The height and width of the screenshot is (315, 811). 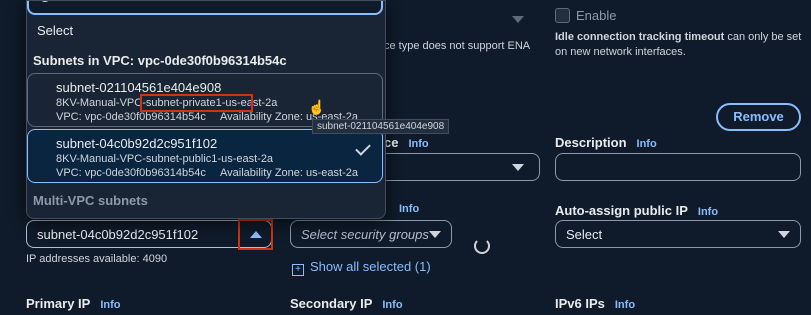 I want to click on security-label-tail: ce, so click(x=391, y=142).